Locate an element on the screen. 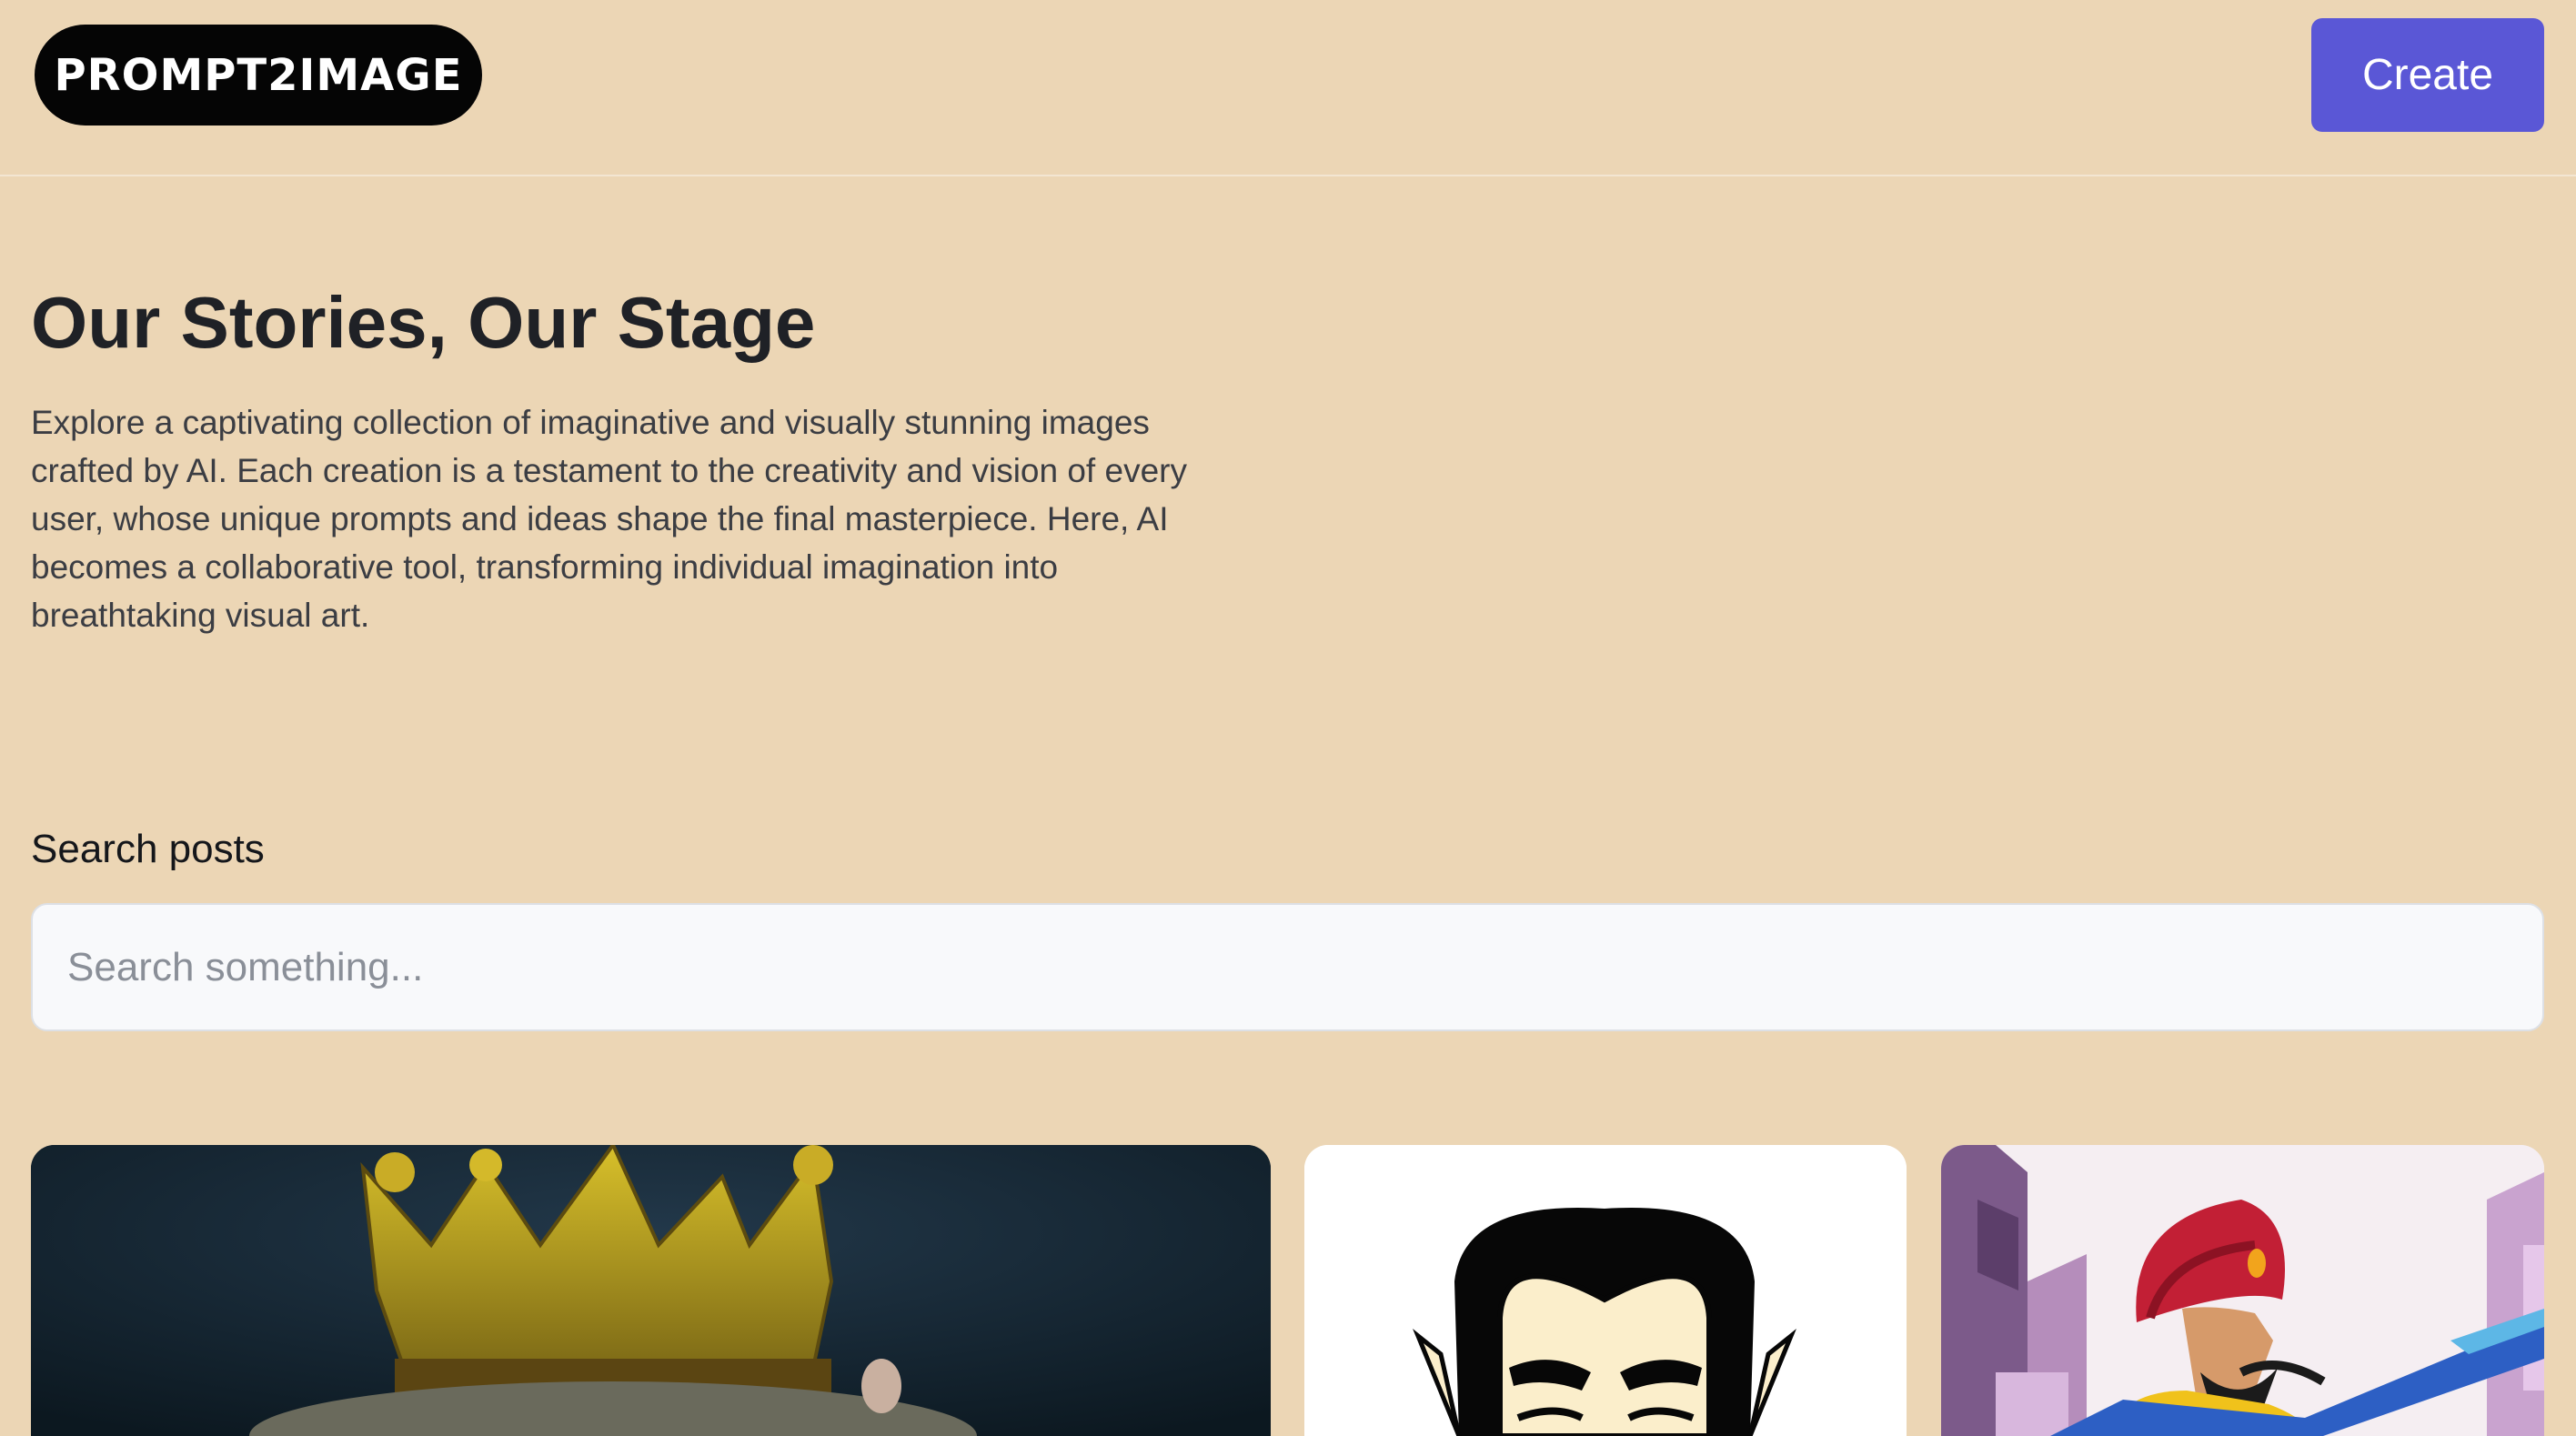 This screenshot has width=2576, height=1436. crowned-figure-image is located at coordinates (651, 1290).